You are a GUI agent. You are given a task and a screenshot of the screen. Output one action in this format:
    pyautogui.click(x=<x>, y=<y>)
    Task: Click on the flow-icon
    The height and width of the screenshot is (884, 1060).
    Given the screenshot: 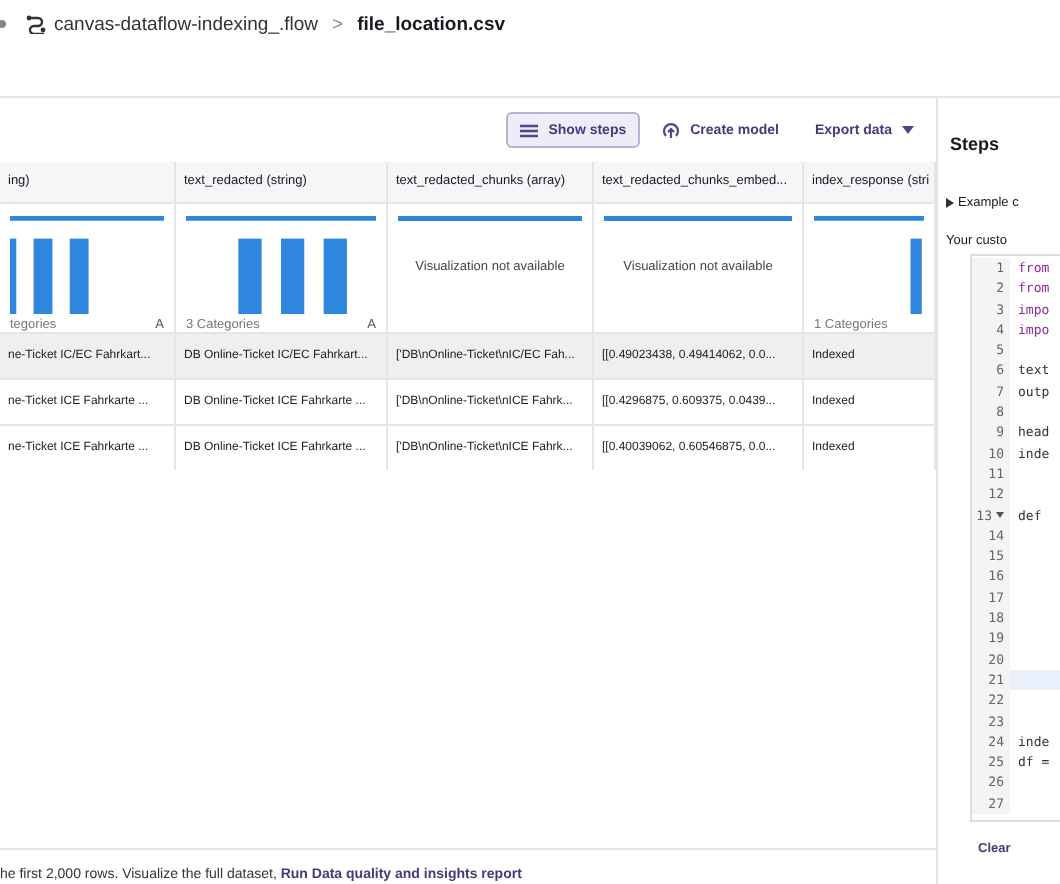 What is the action you would take?
    pyautogui.click(x=36, y=24)
    